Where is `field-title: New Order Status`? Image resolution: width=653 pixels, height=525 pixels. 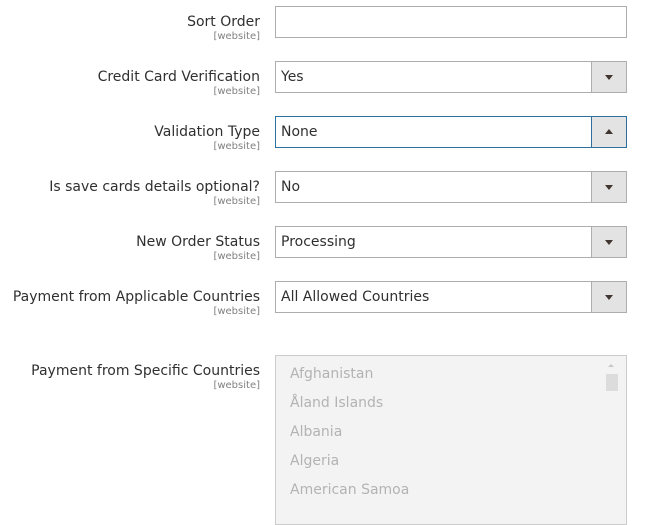
field-title: New Order Status is located at coordinates (198, 242).